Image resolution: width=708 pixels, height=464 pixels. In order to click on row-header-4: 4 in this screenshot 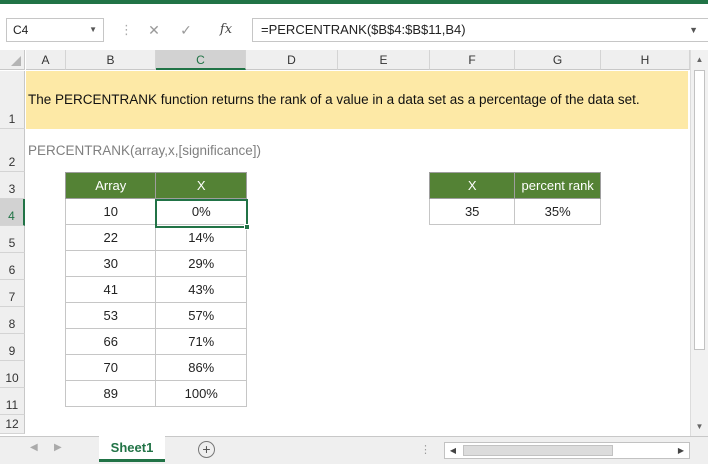, I will do `click(12, 212)`.